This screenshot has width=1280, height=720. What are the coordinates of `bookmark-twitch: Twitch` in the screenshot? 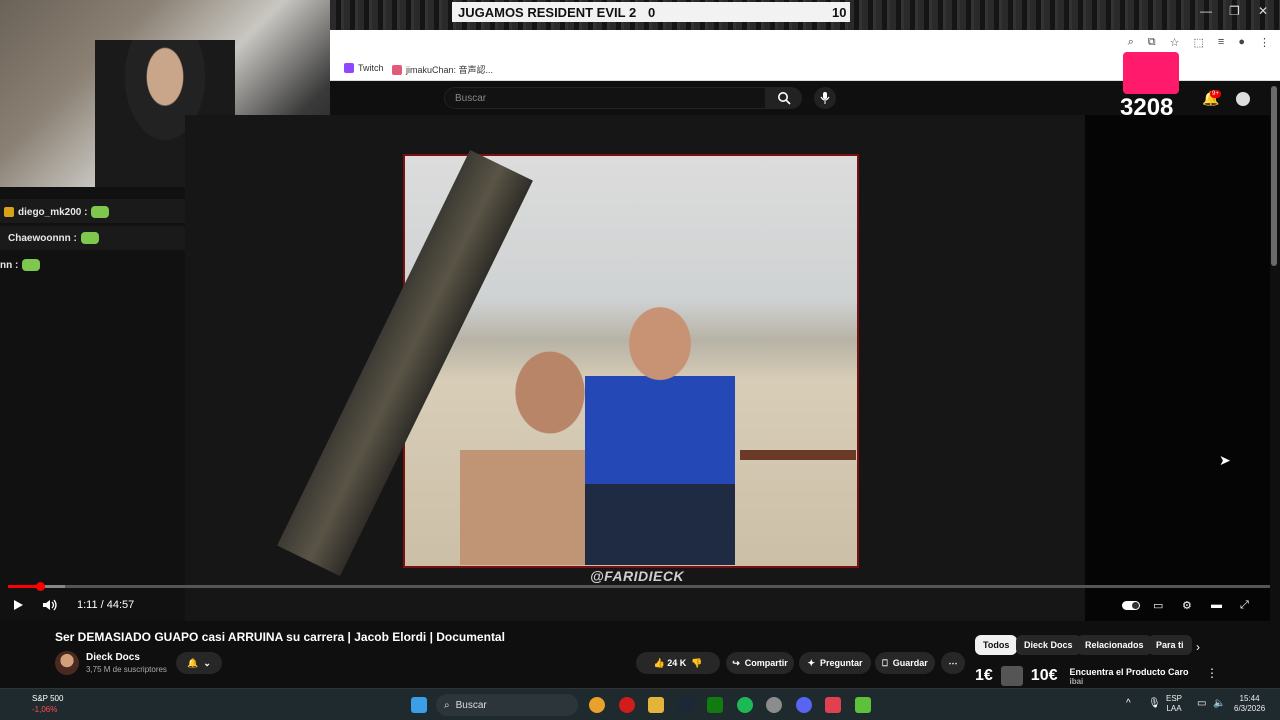 It's located at (364, 68).